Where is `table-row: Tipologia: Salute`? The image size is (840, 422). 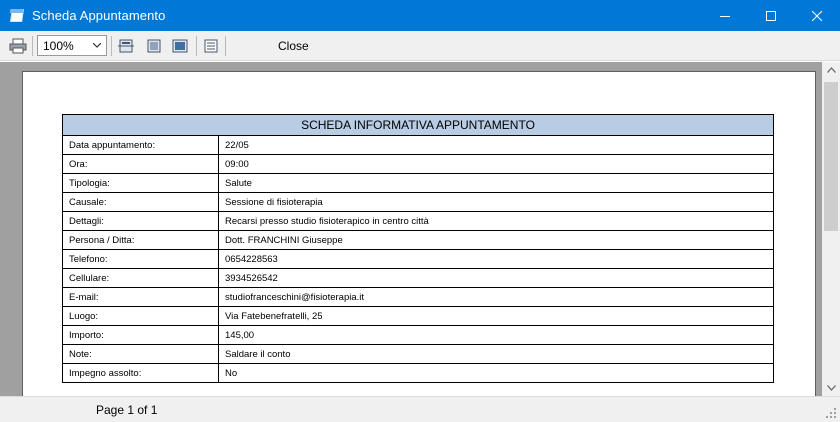 table-row: Tipologia: Salute is located at coordinates (418, 183).